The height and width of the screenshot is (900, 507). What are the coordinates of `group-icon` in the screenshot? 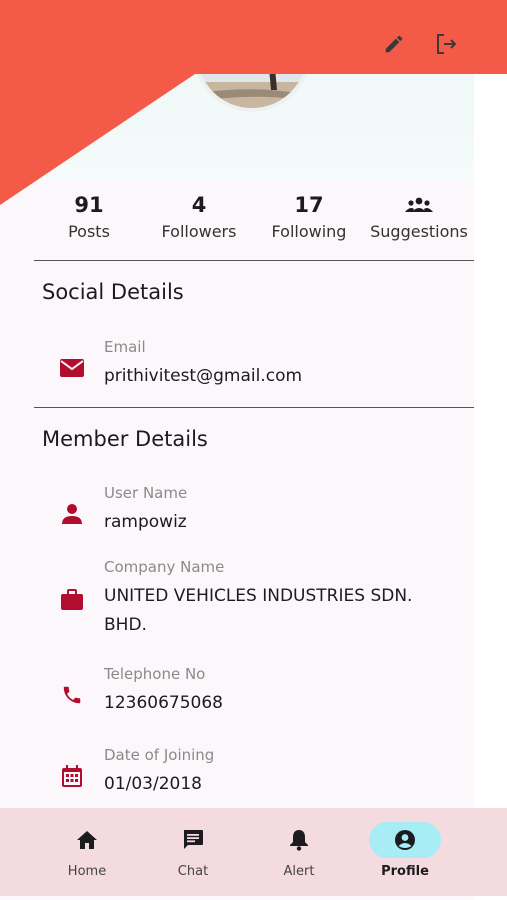 It's located at (419, 205).